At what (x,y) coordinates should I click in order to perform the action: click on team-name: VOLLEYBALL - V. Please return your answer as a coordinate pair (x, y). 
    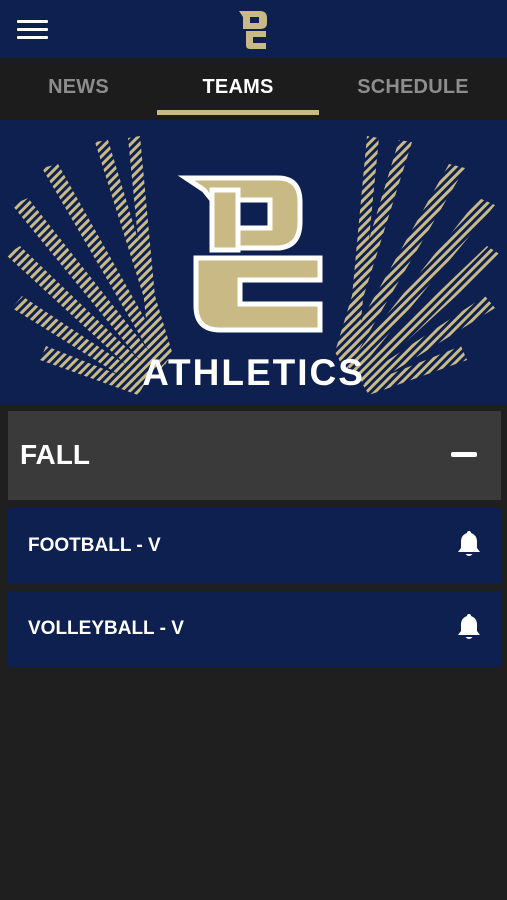
    Looking at the image, I should click on (106, 628).